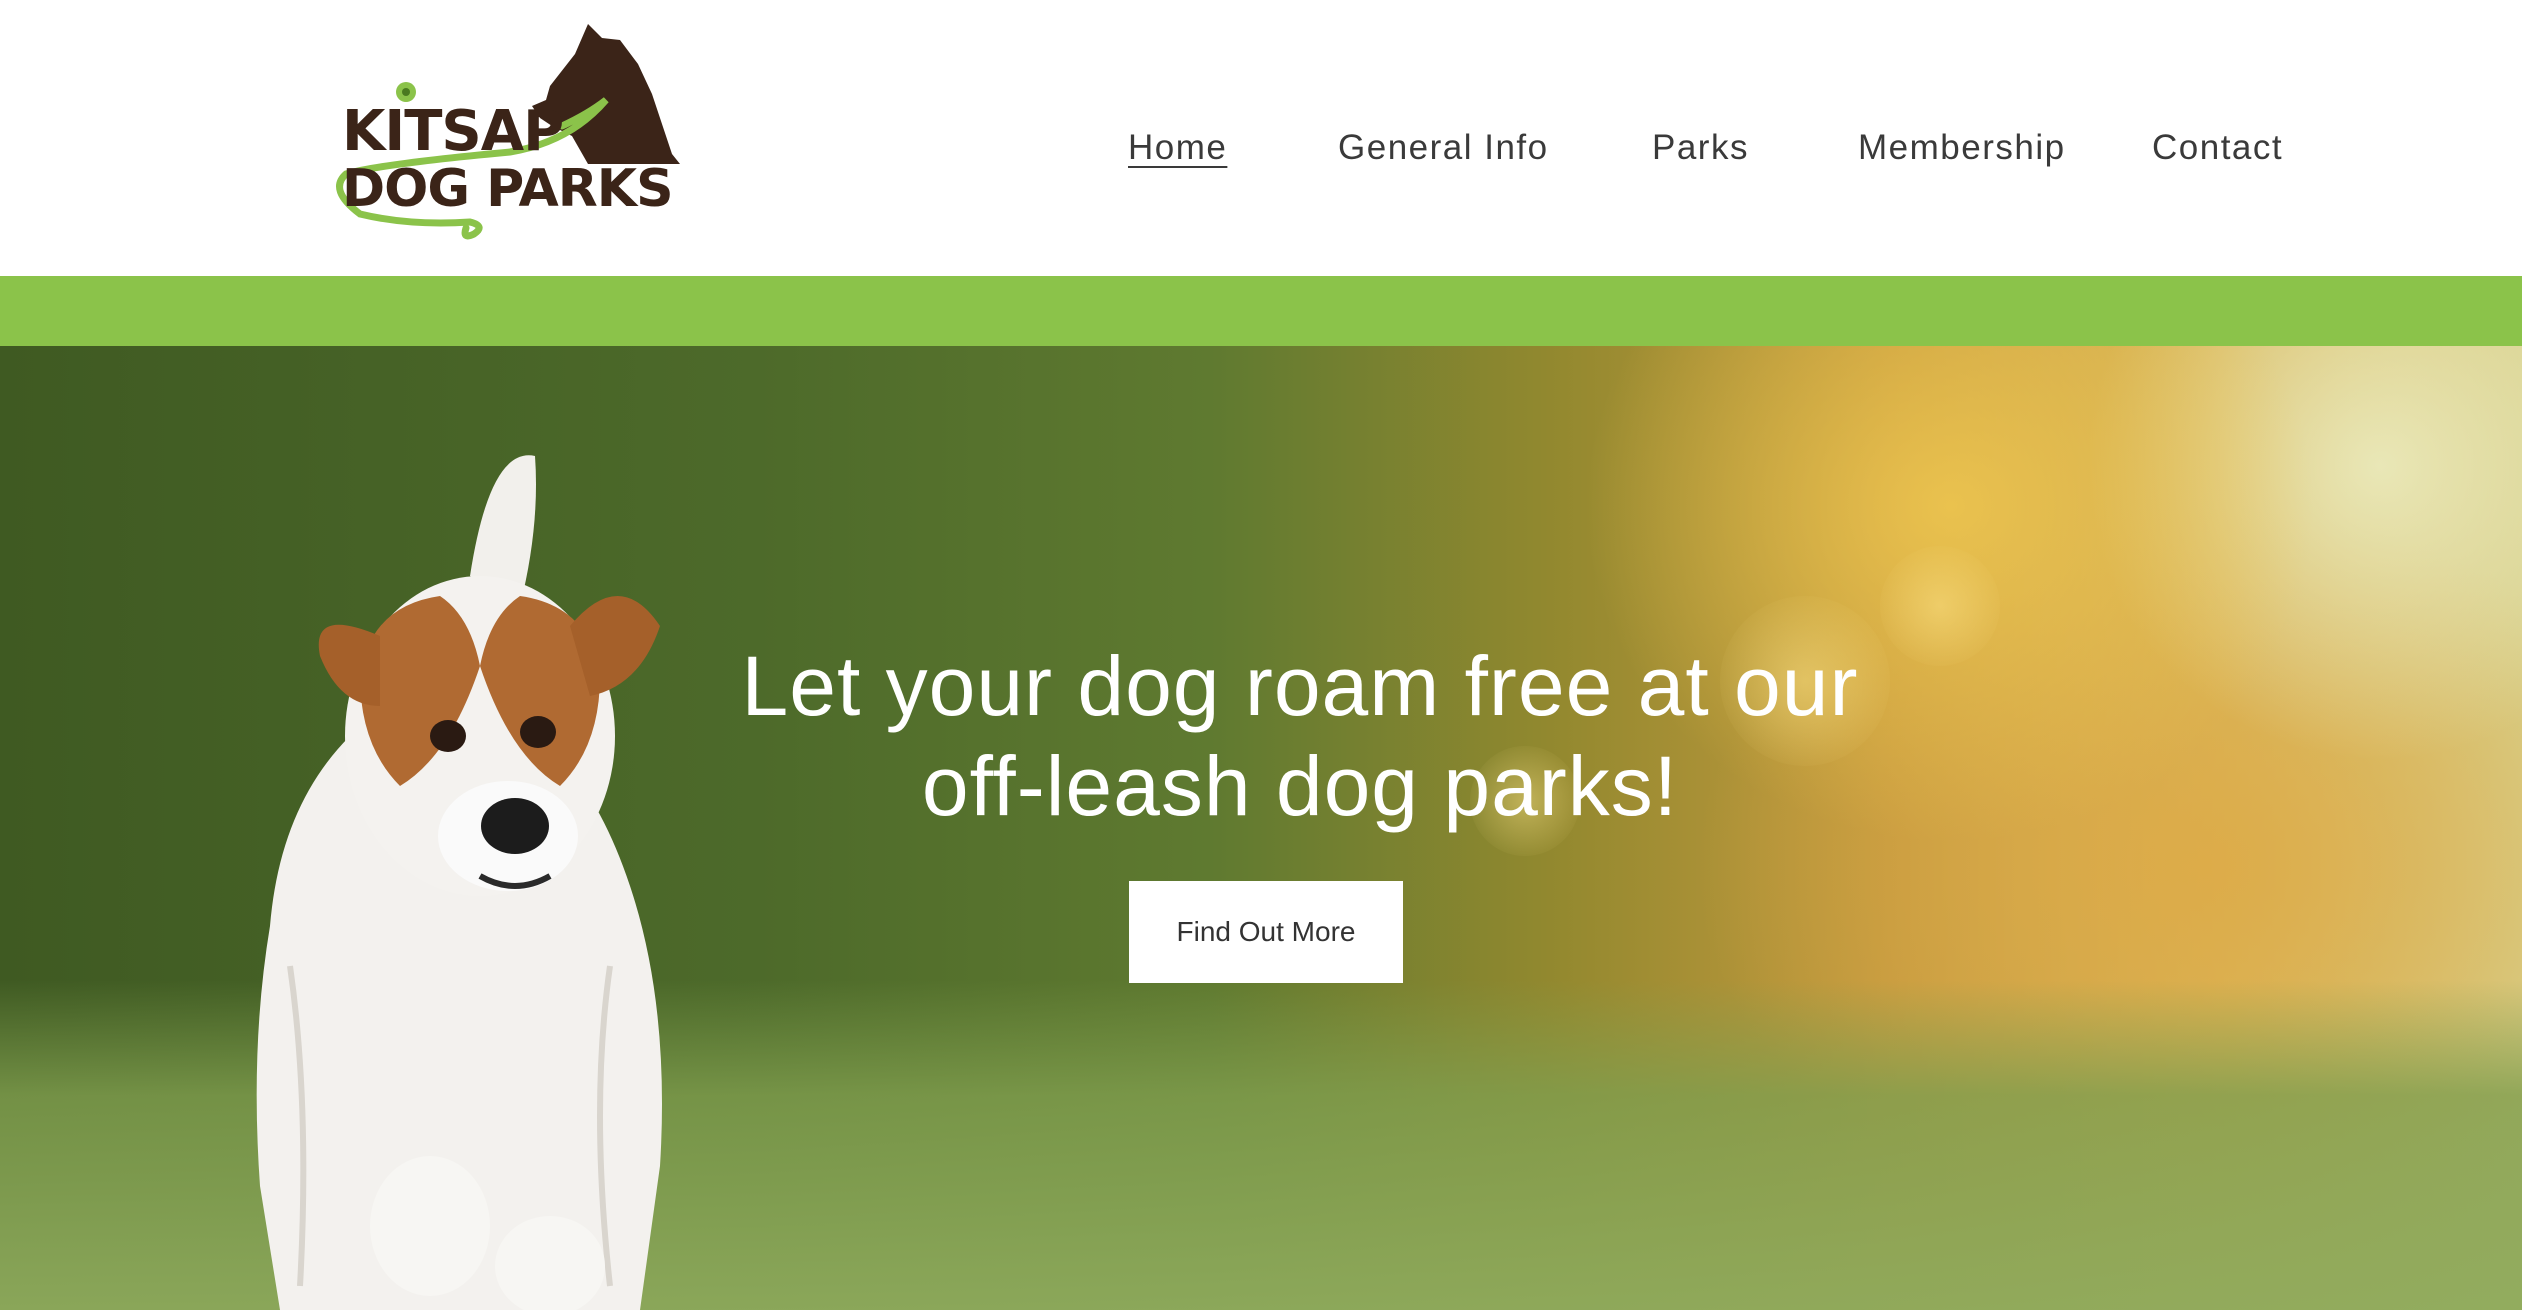 The width and height of the screenshot is (2522, 1310). Describe the element at coordinates (1300, 686) in the screenshot. I see `hero-title-line1: Let your dog roam free at our` at that location.